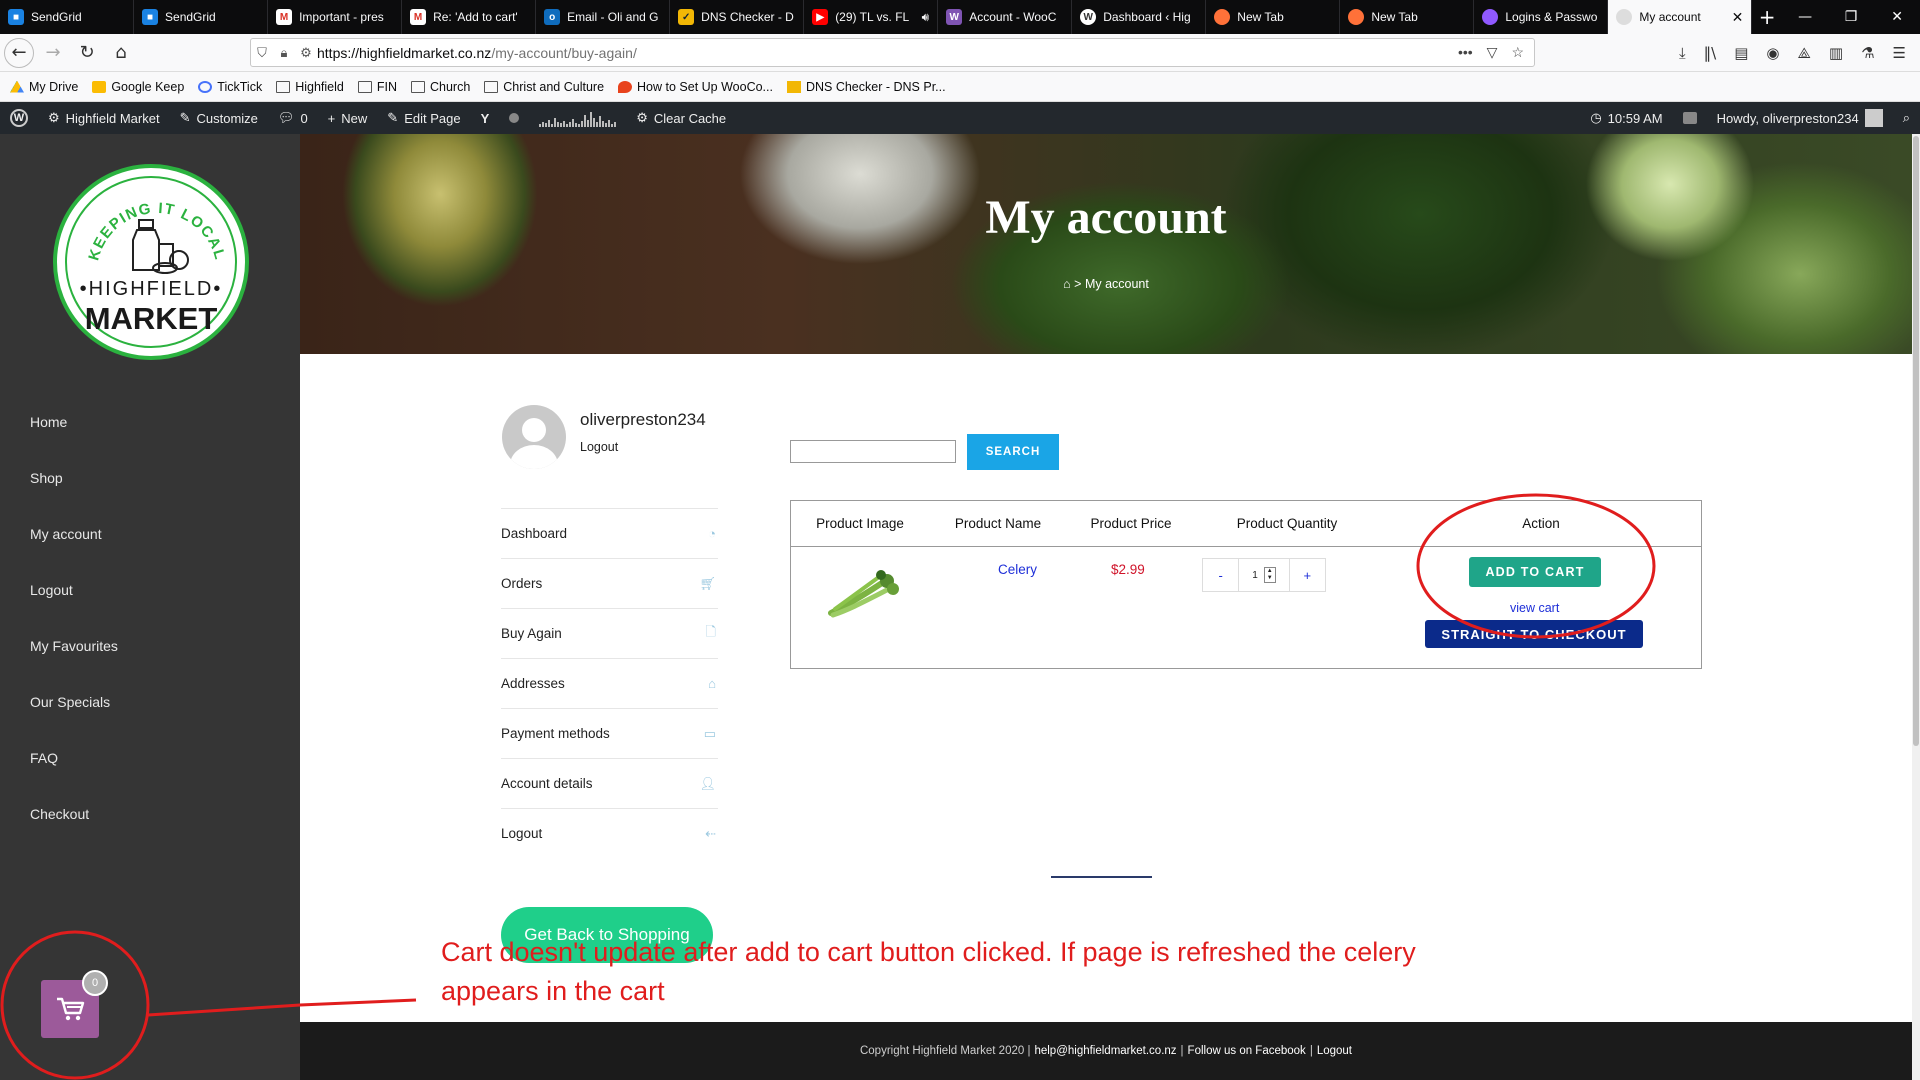 The height and width of the screenshot is (1080, 1920). I want to click on forward-arrow-icon: →, so click(53, 53).